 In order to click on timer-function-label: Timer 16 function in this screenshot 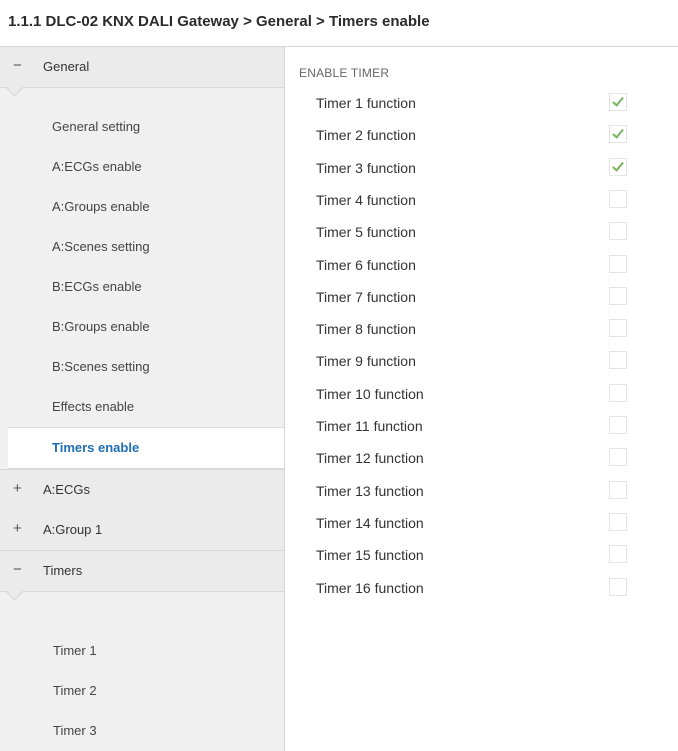, I will do `click(370, 587)`.